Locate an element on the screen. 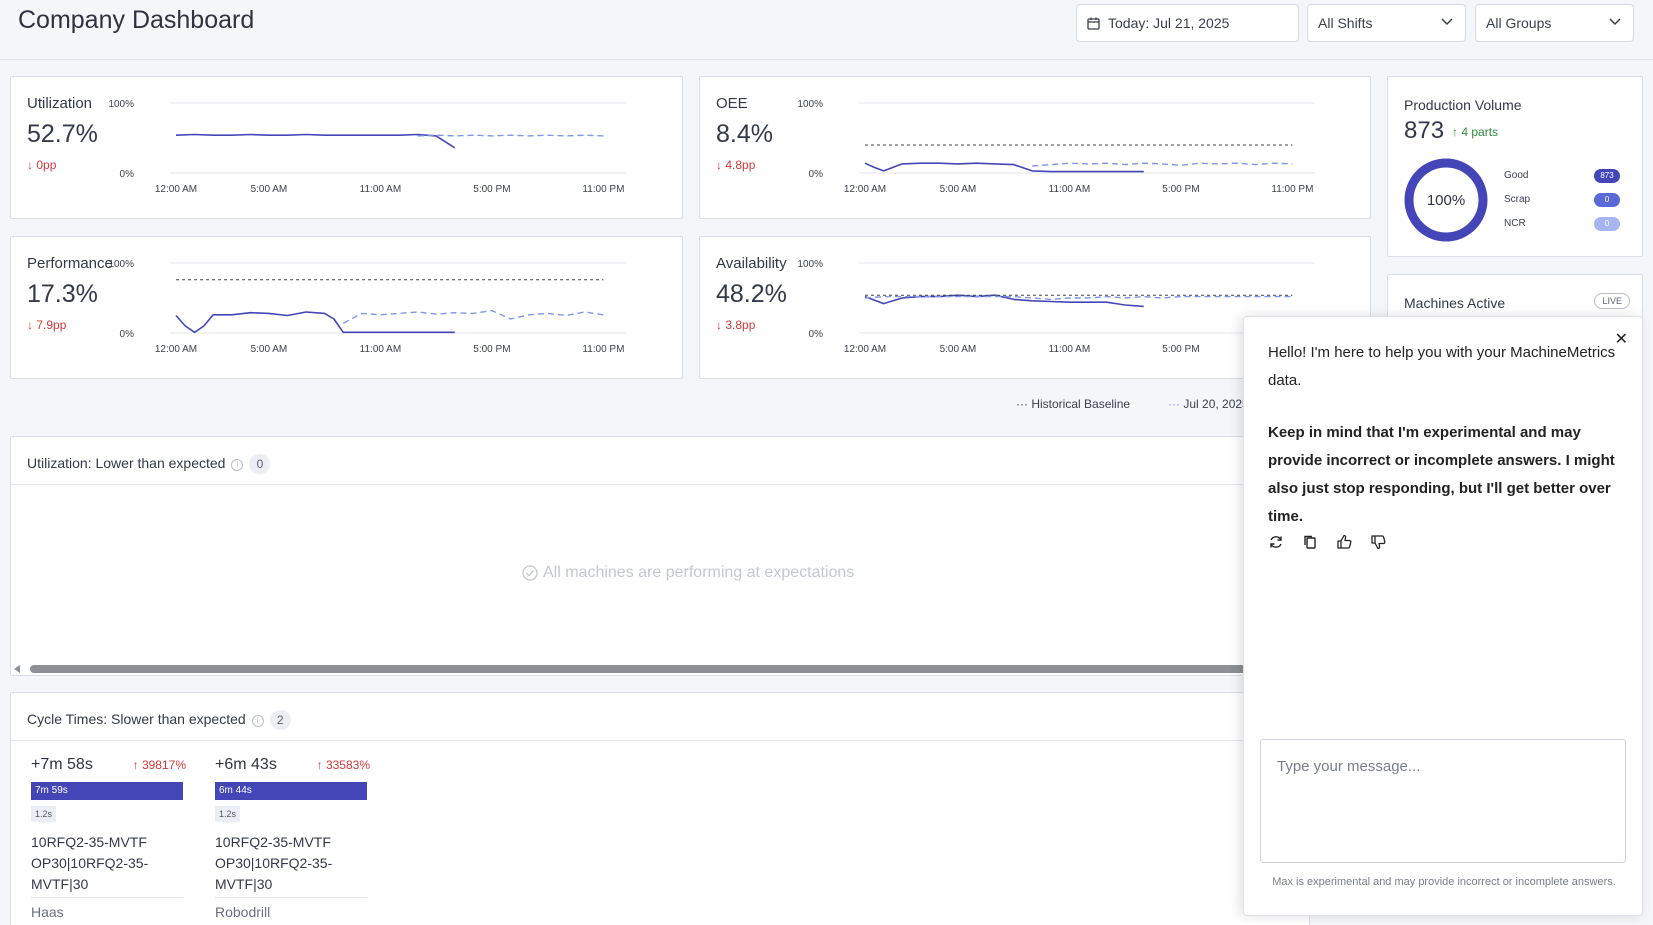 The height and width of the screenshot is (925, 1653). metric-title: Availability is located at coordinates (751, 263).